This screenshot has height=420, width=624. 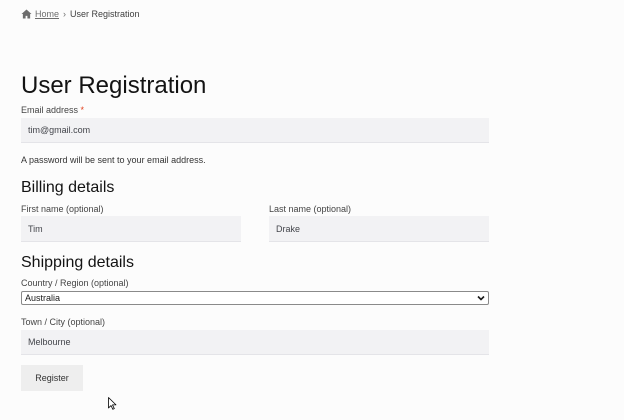 What do you see at coordinates (105, 14) in the screenshot?
I see `breadcrumb-current: User Registration` at bounding box center [105, 14].